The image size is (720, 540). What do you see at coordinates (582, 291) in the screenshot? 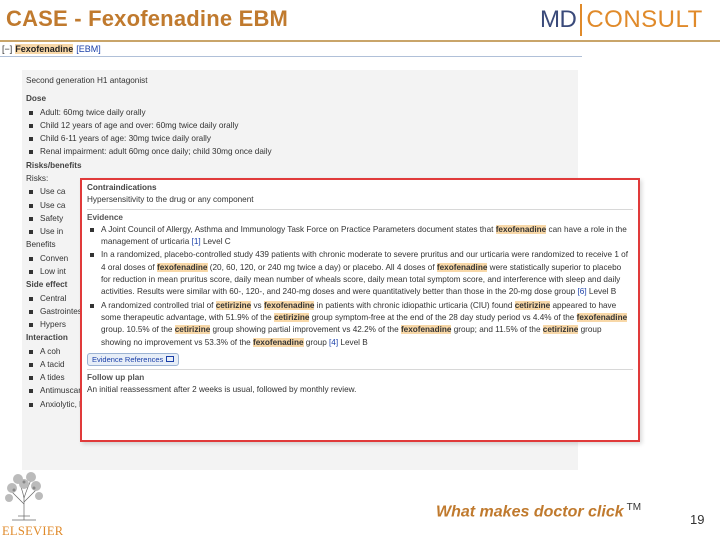
I see `reference-link: [6]` at bounding box center [582, 291].